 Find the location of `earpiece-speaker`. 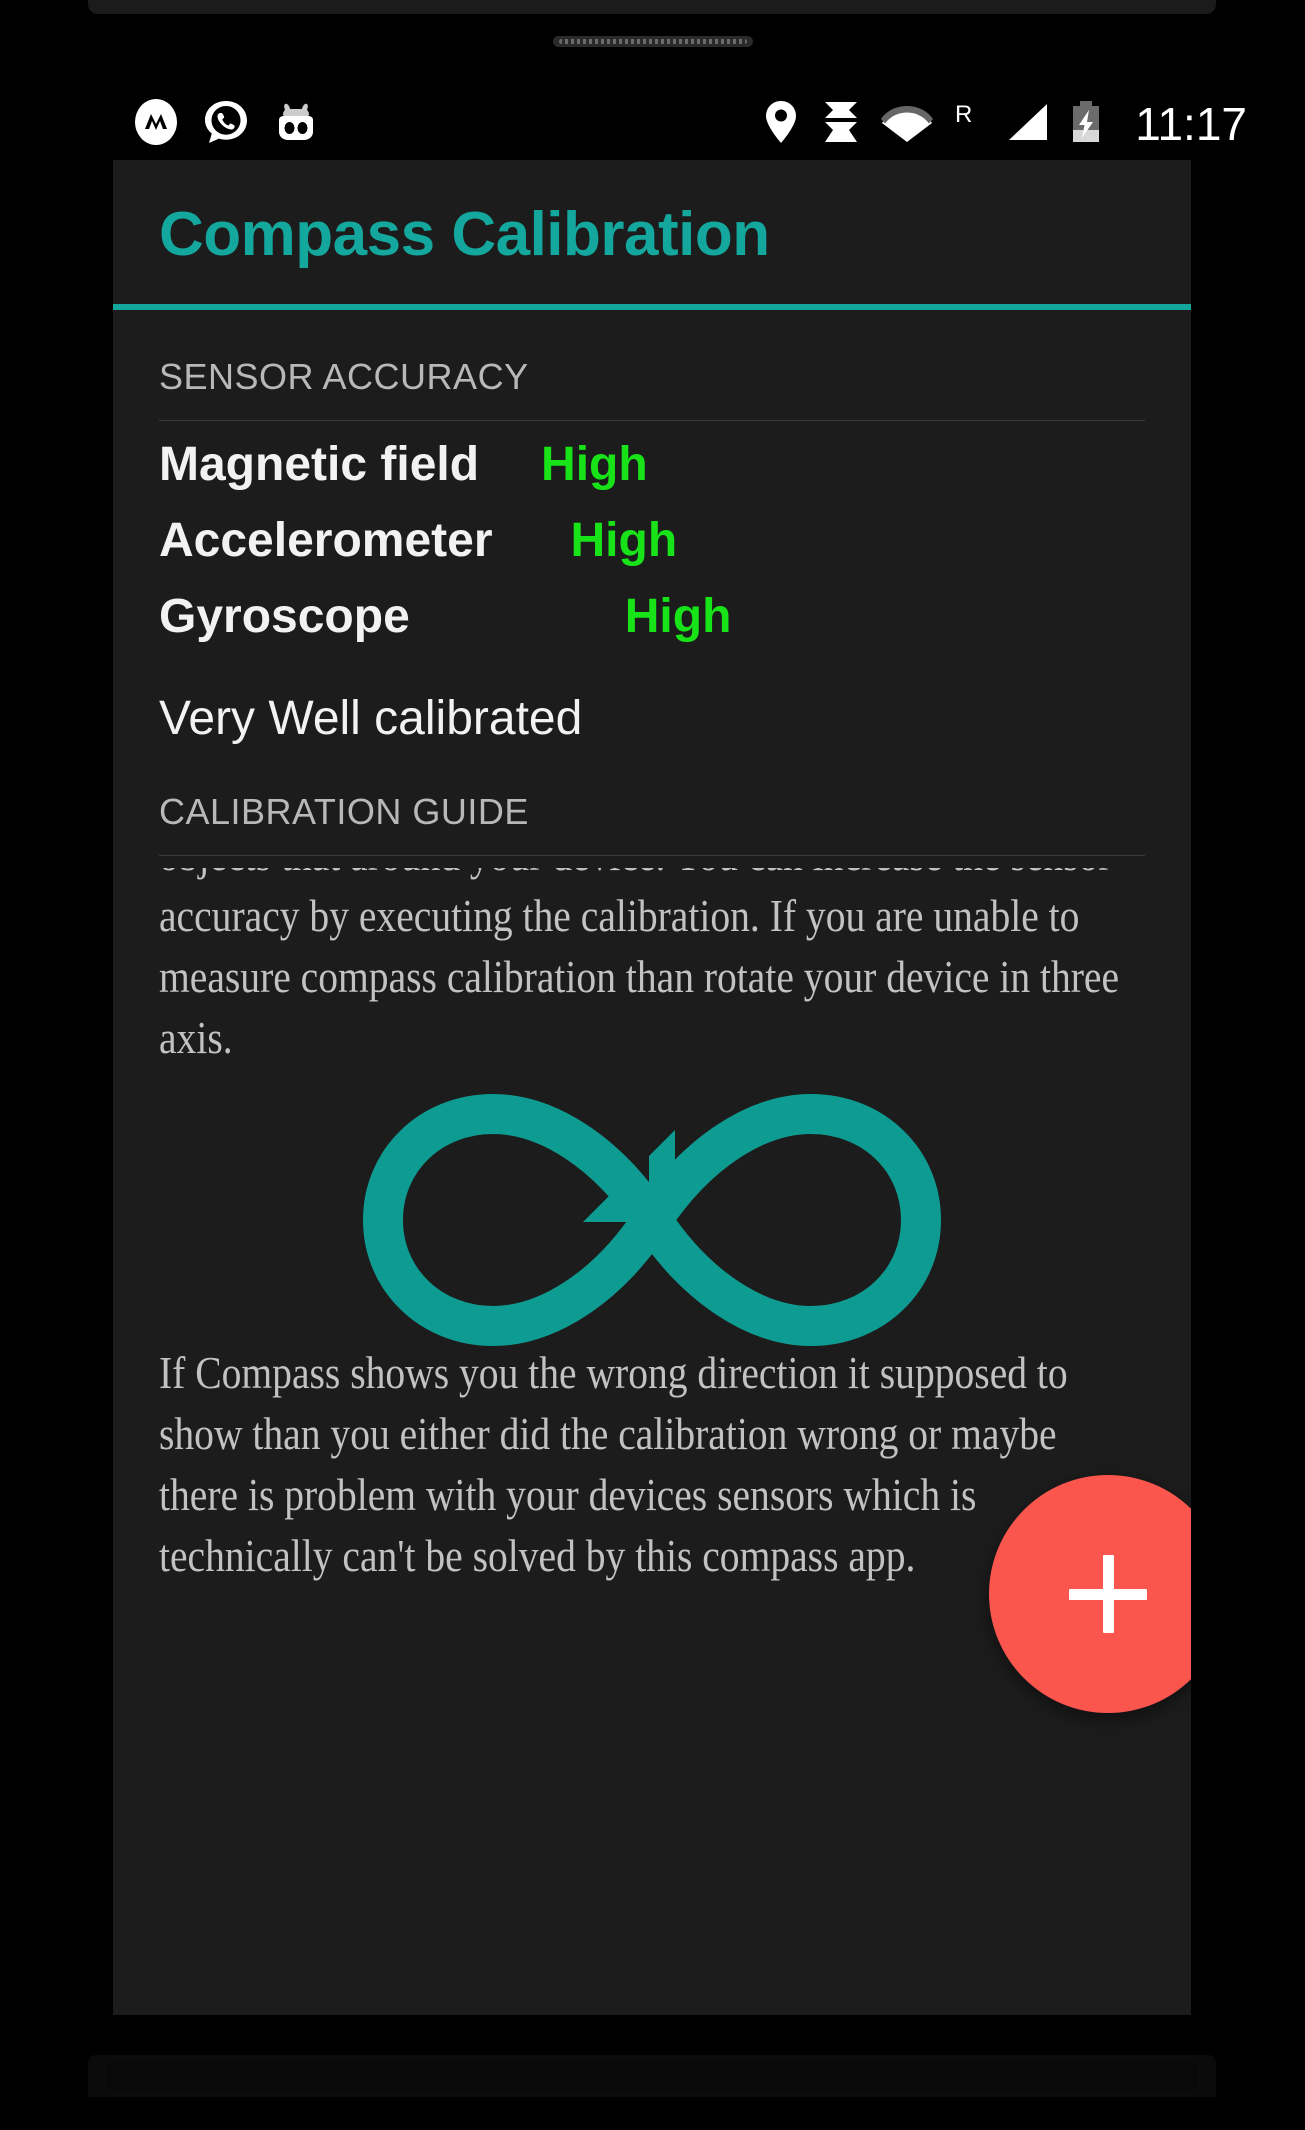

earpiece-speaker is located at coordinates (653, 41).